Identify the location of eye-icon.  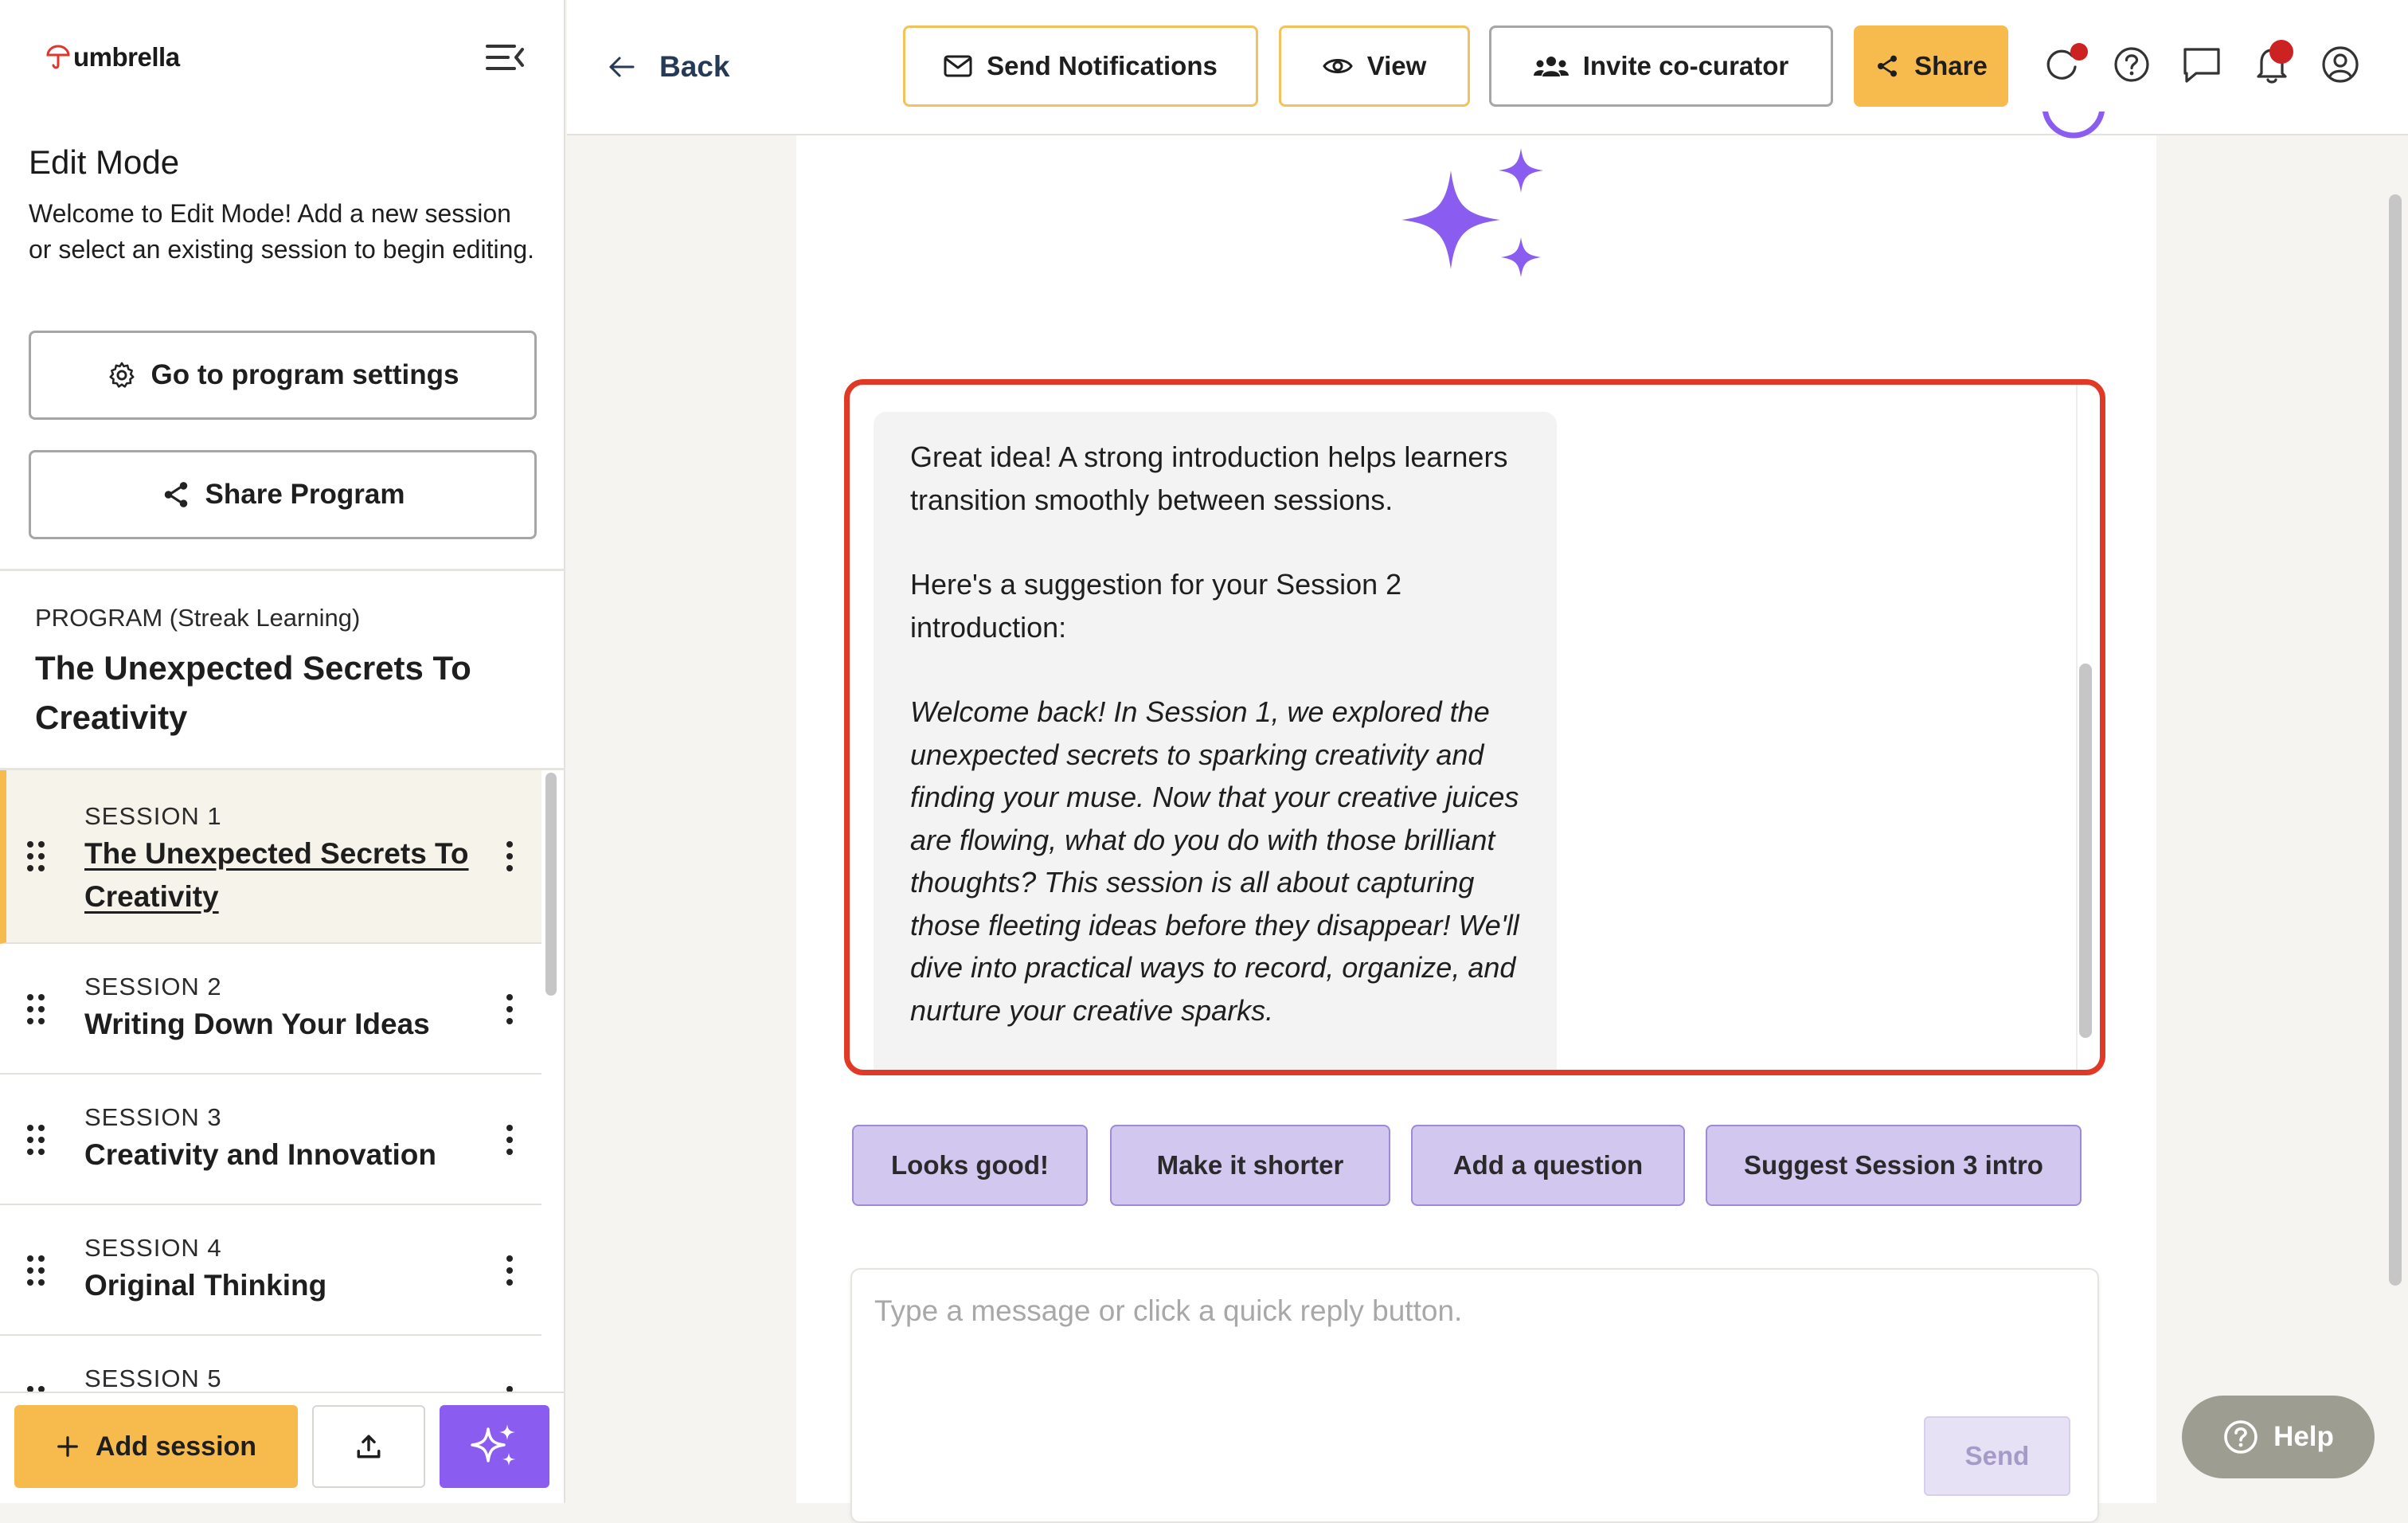
(1337, 66).